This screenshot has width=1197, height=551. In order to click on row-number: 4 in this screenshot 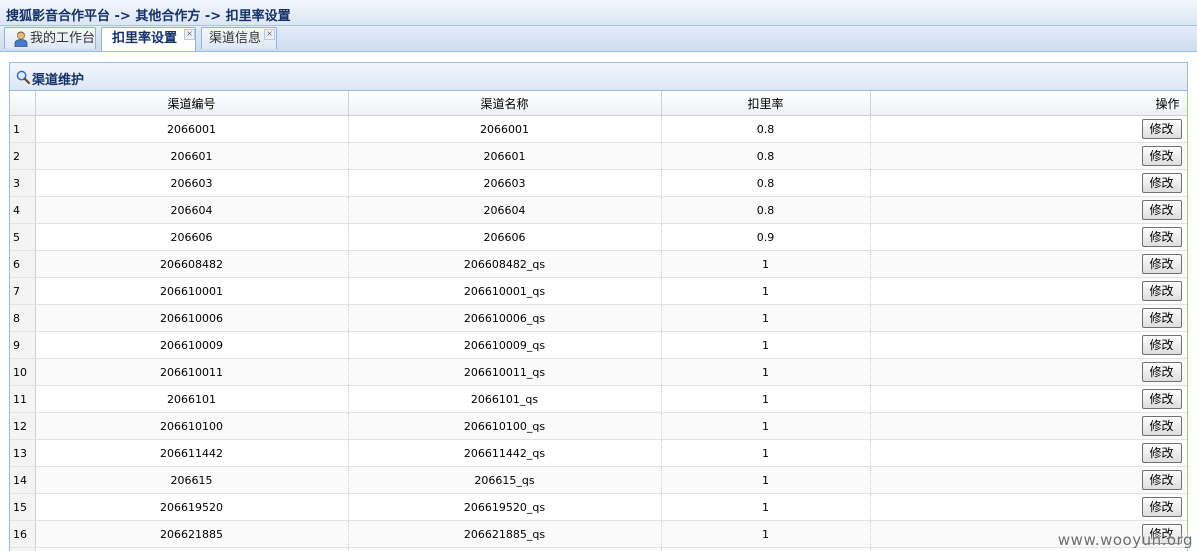, I will do `click(23, 210)`.